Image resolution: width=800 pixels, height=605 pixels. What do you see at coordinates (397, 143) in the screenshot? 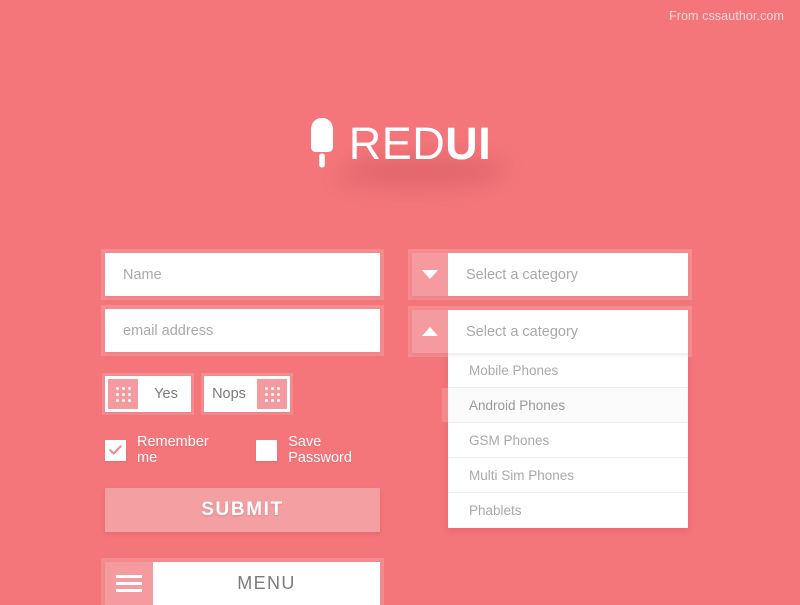
I see `logo-text-light: RED` at bounding box center [397, 143].